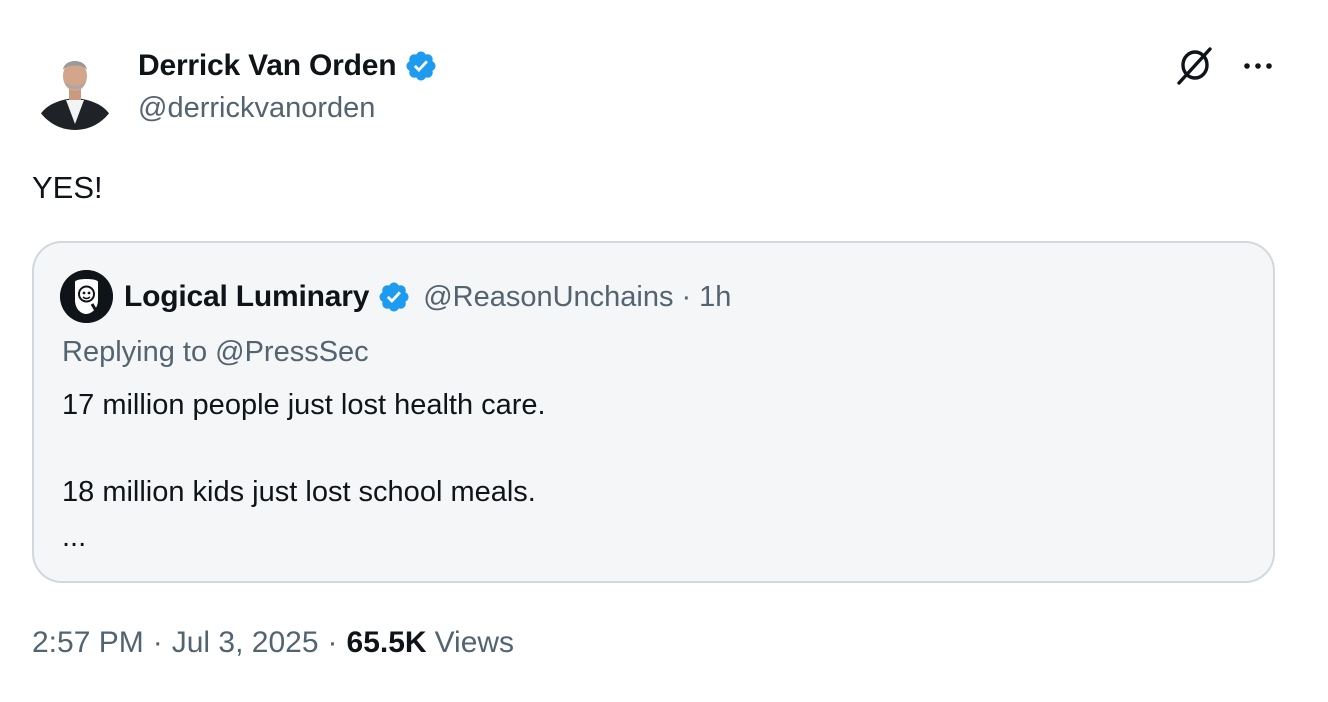  I want to click on author-name: Derrick Van Orden, so click(267, 66).